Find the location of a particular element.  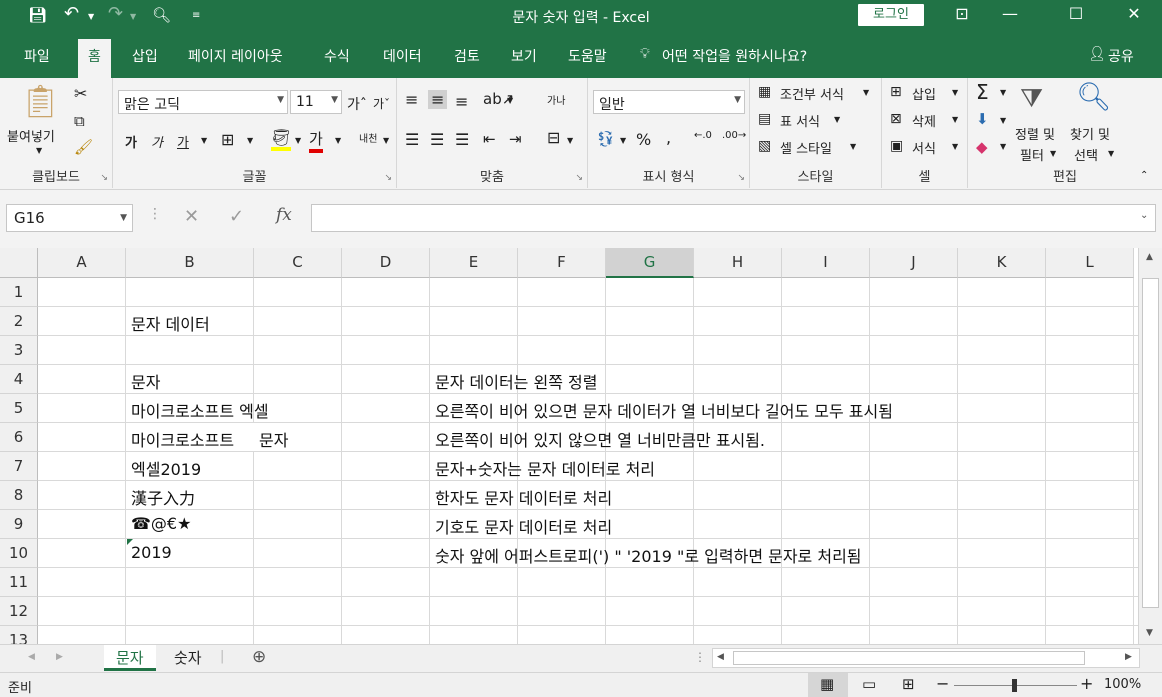

format-as-table-button: 표 서식 is located at coordinates (800, 120).